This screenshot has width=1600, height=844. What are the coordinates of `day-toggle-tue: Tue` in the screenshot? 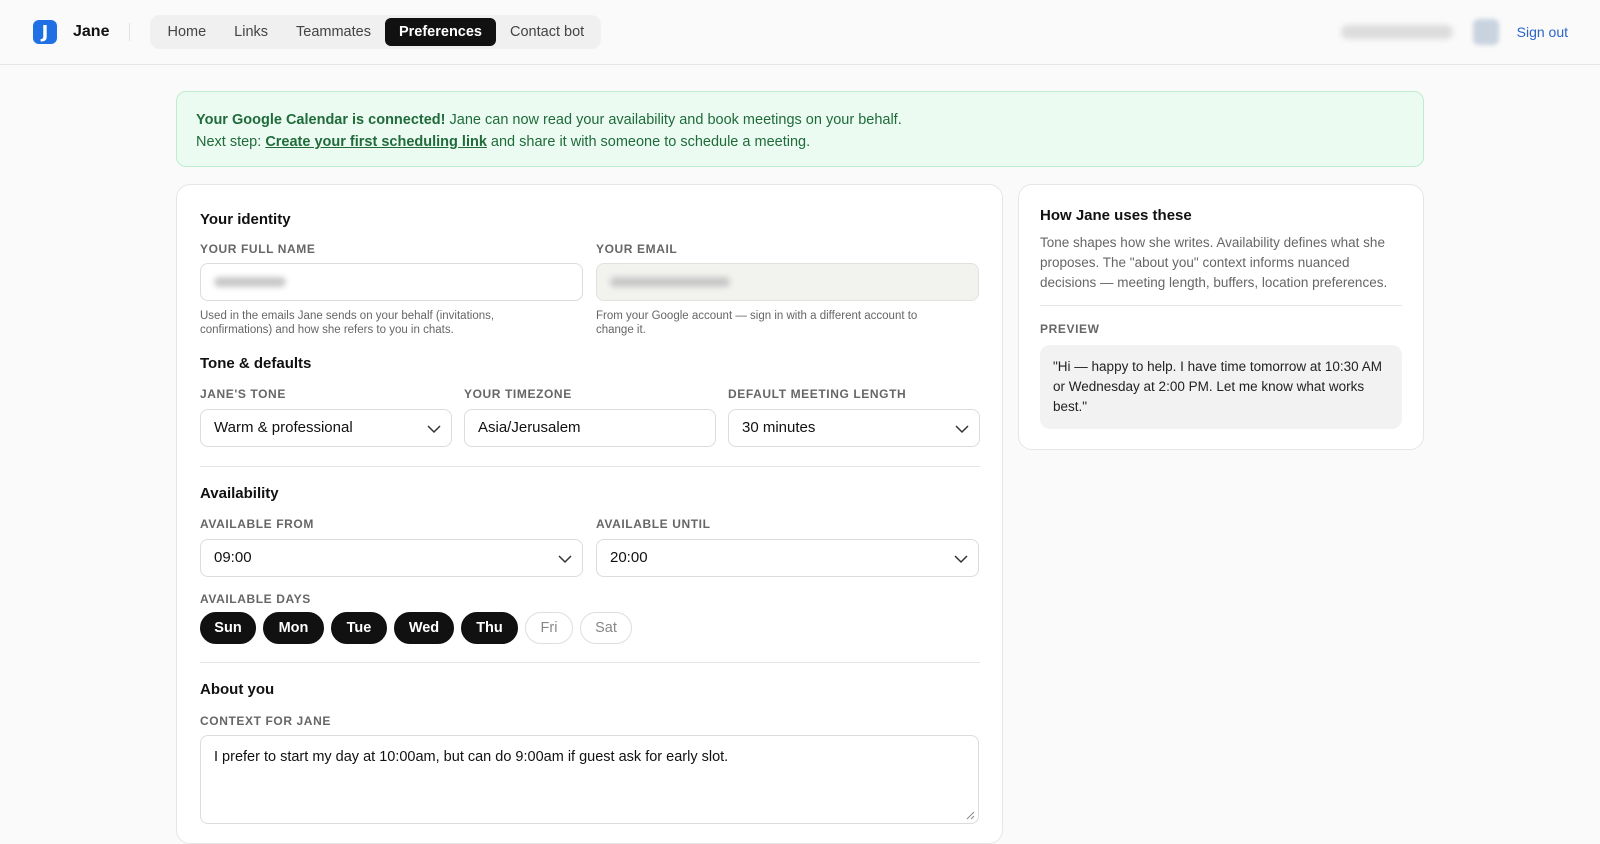 It's located at (359, 628).